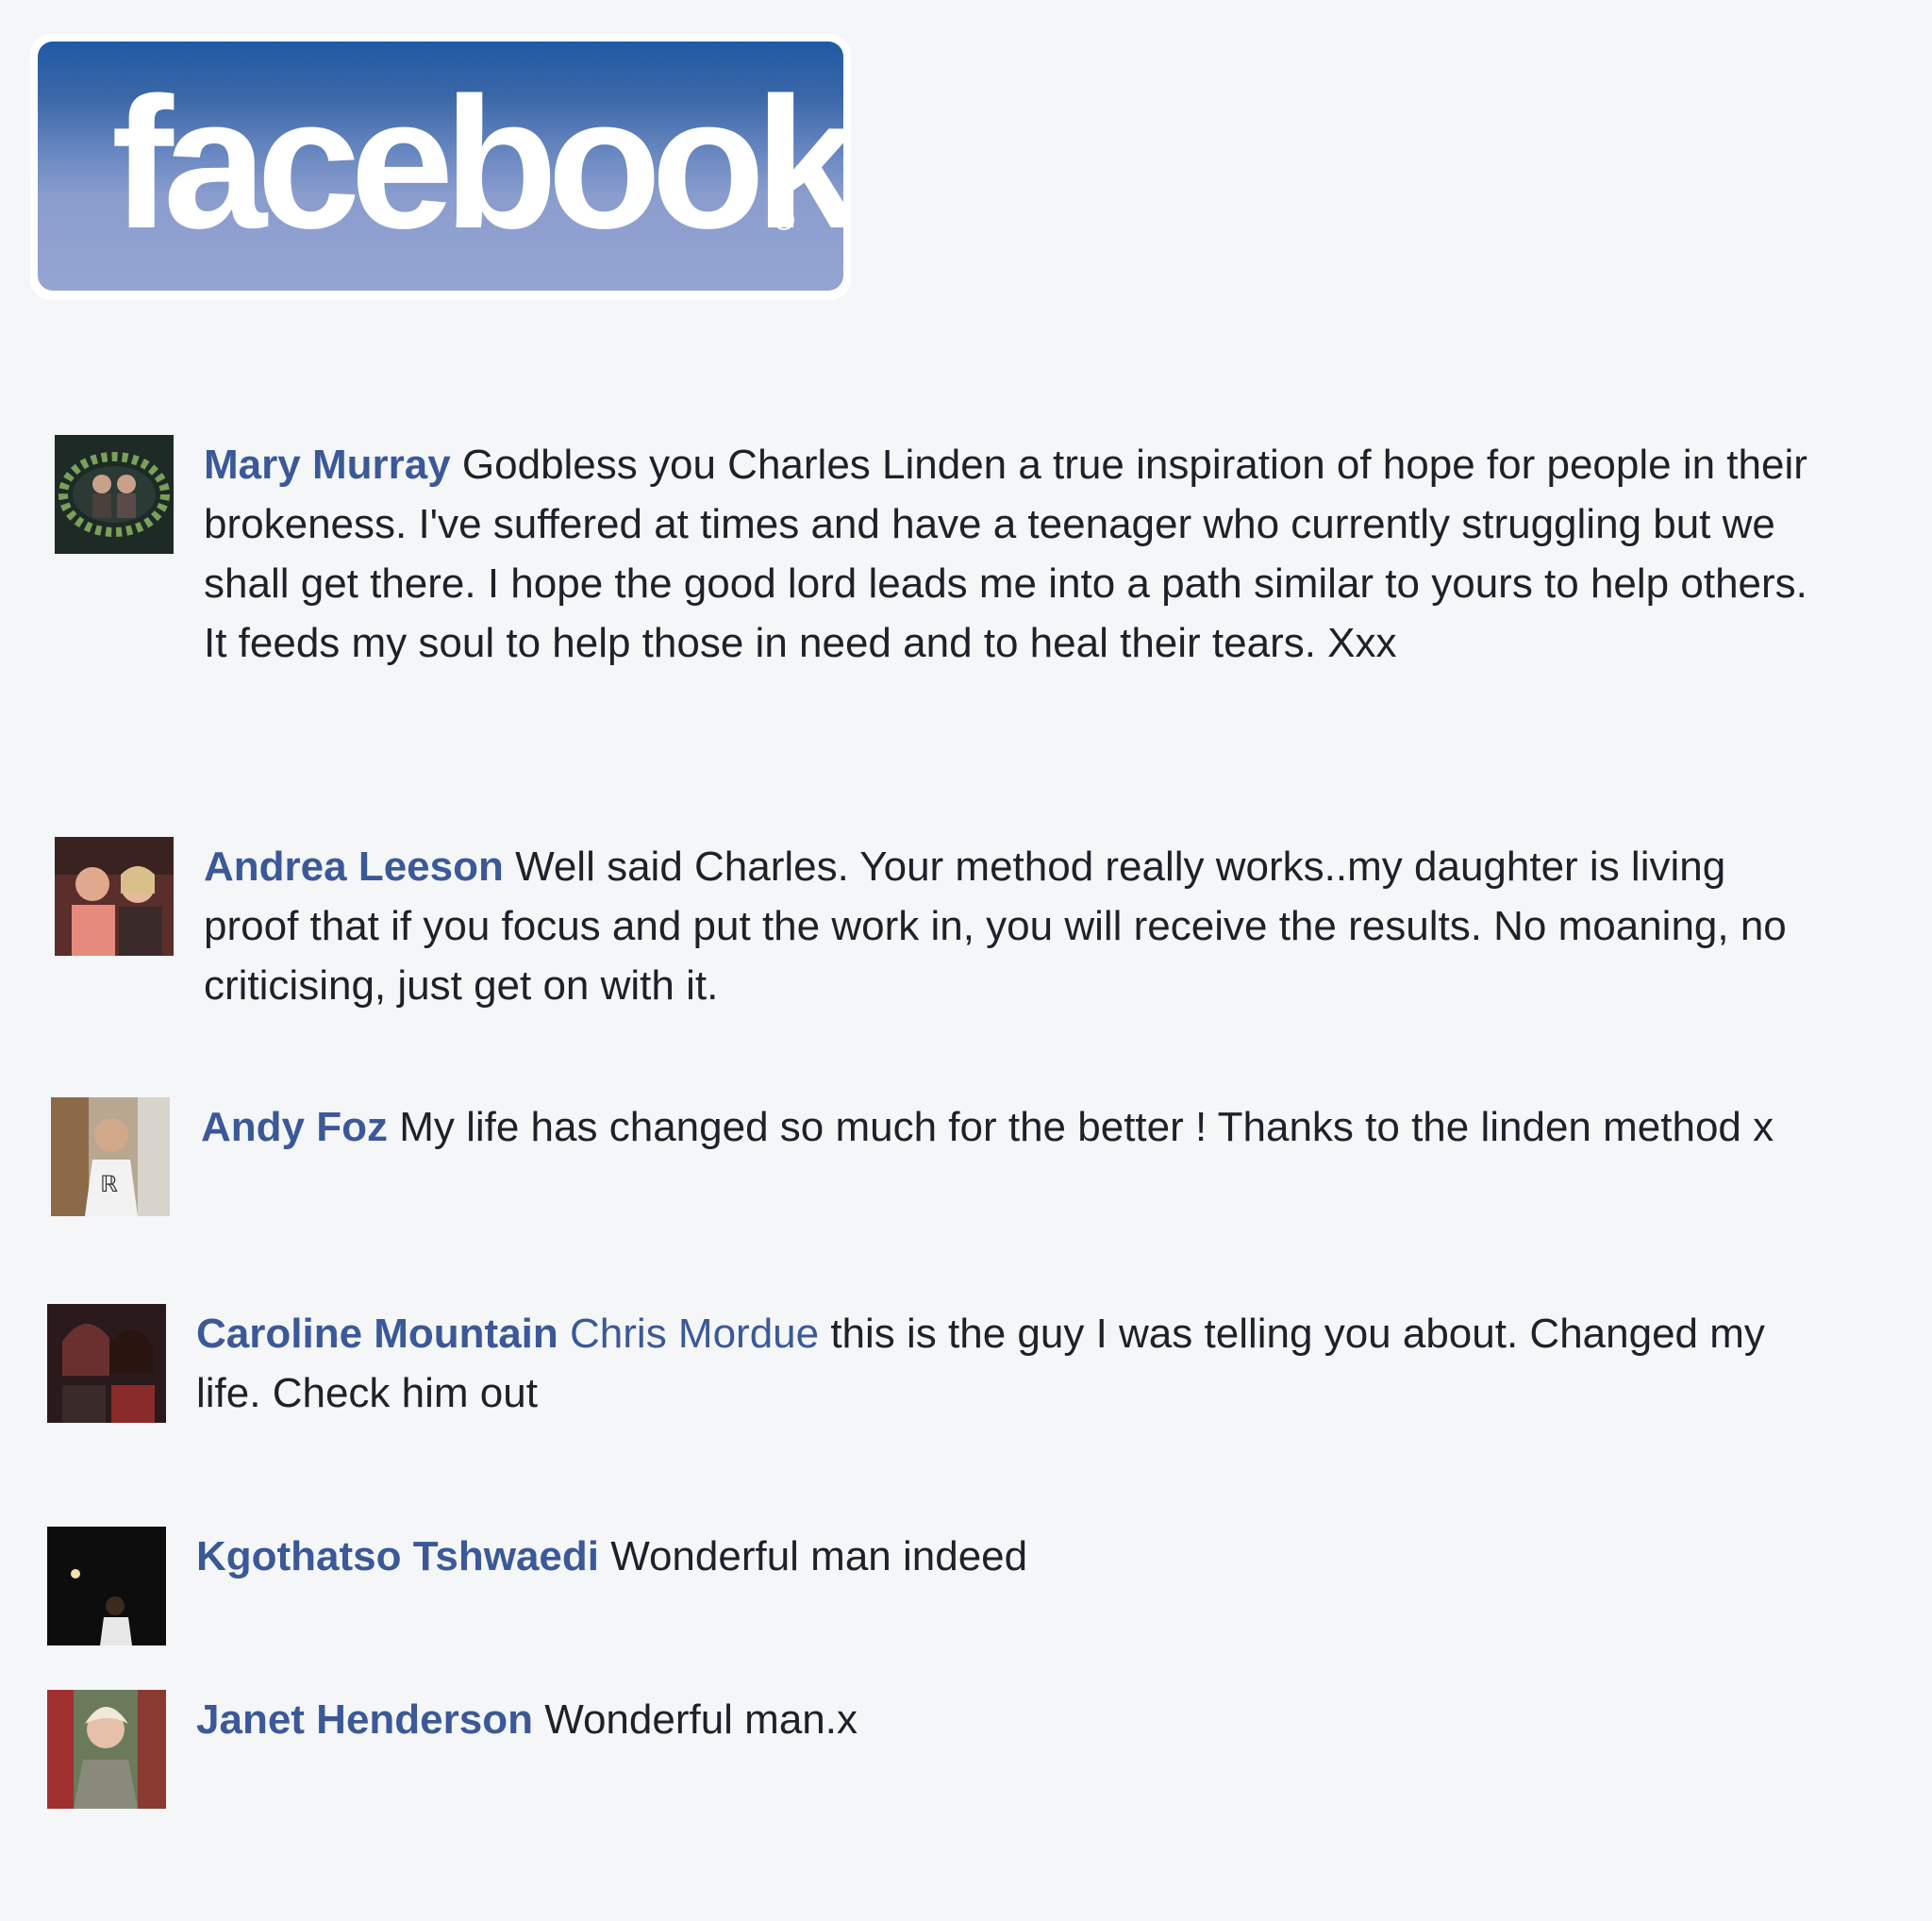 This screenshot has height=1921, width=1932. Describe the element at coordinates (695, 1719) in the screenshot. I see `comment-body: Wonderful man.x` at that location.